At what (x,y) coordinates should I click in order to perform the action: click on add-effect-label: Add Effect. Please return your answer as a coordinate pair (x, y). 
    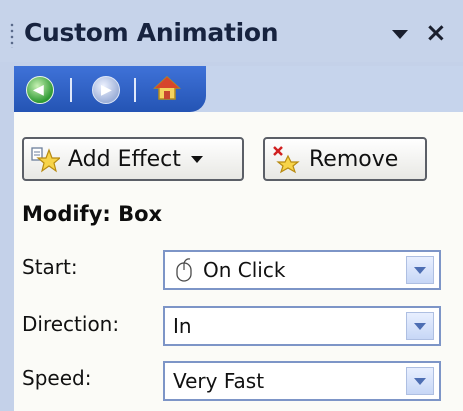
    Looking at the image, I should click on (124, 159).